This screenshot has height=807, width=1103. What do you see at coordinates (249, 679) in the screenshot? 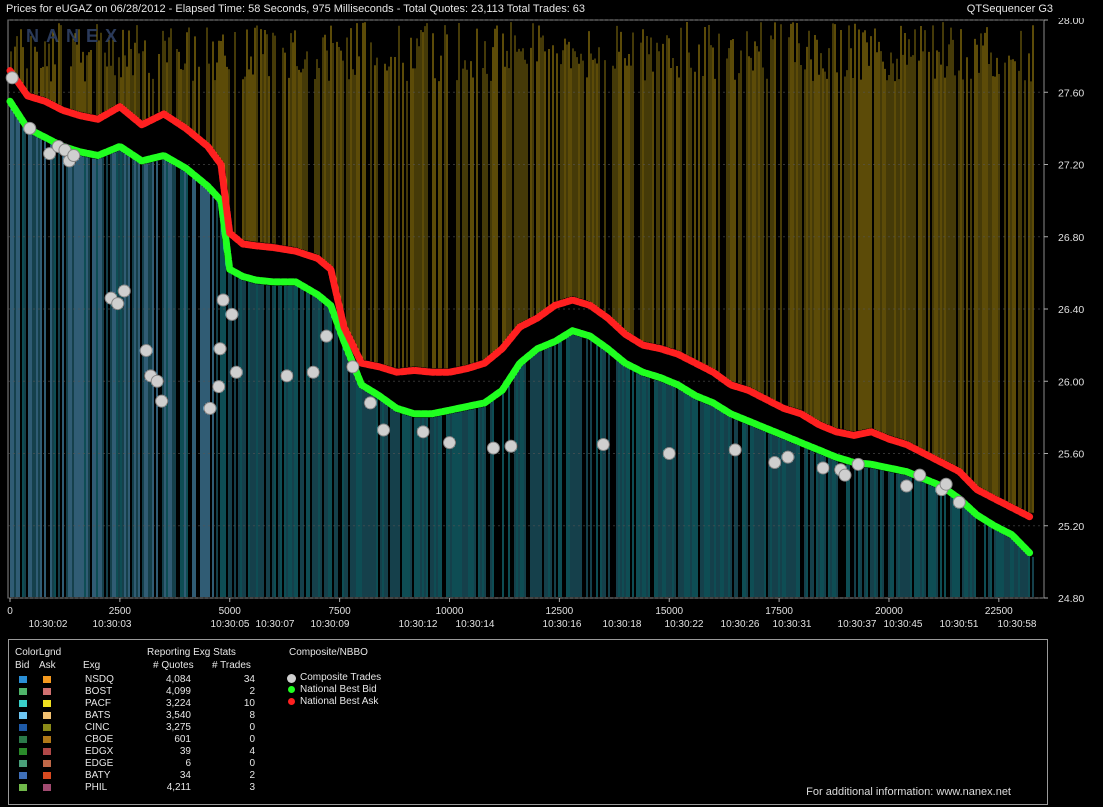
I see `legend-trades: 34` at bounding box center [249, 679].